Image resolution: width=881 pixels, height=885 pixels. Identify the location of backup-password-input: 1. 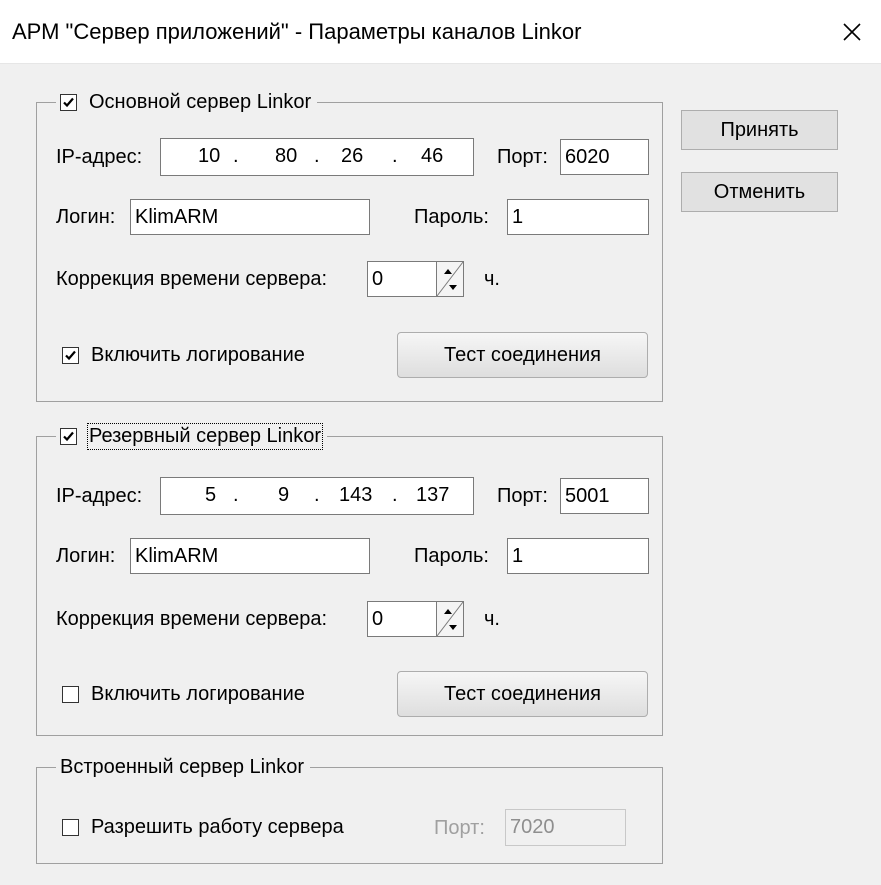
(578, 556).